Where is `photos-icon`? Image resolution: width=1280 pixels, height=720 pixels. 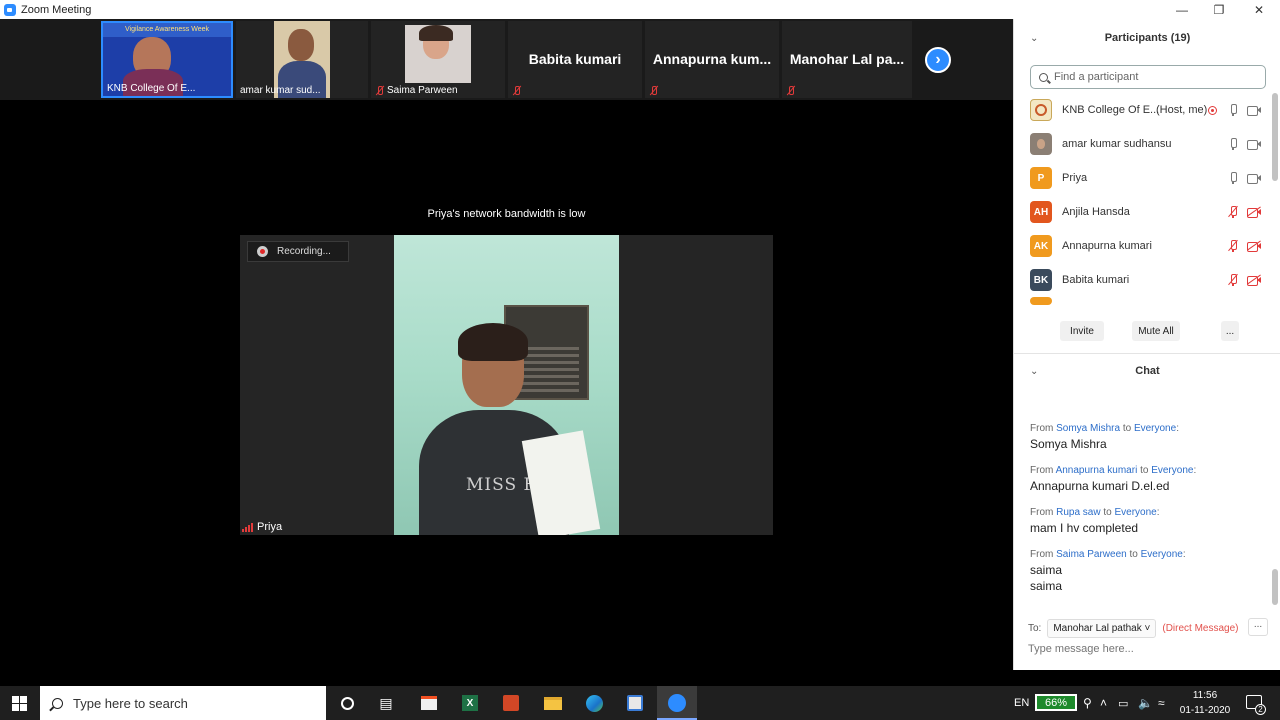 photos-icon is located at coordinates (635, 703).